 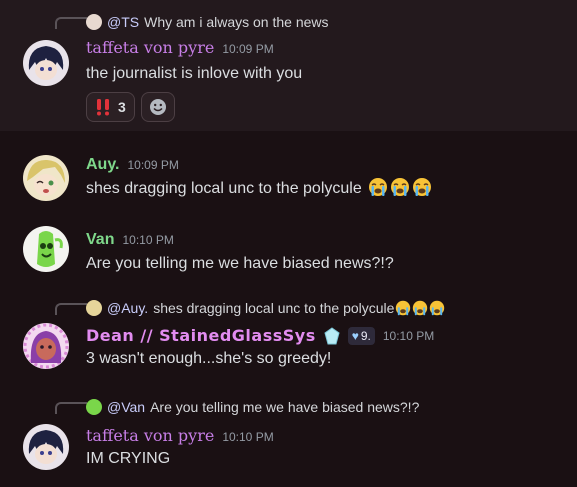 I want to click on tag-badge: ♥ 9., so click(x=361, y=335).